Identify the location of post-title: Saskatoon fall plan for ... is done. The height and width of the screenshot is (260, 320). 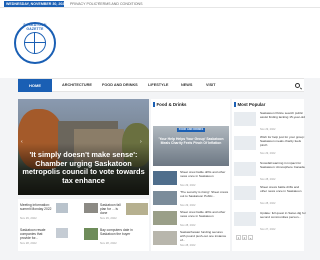
(111, 209).